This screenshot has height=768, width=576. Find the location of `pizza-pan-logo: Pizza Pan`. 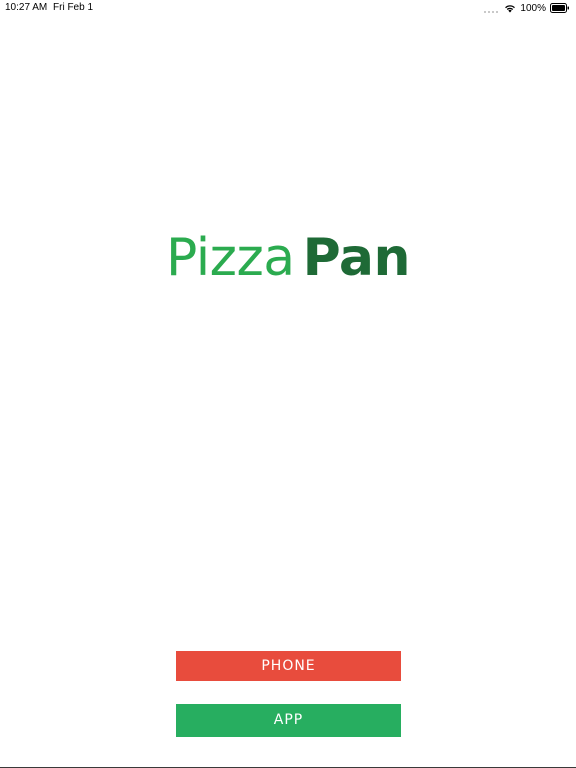

pizza-pan-logo: Pizza Pan is located at coordinates (288, 258).